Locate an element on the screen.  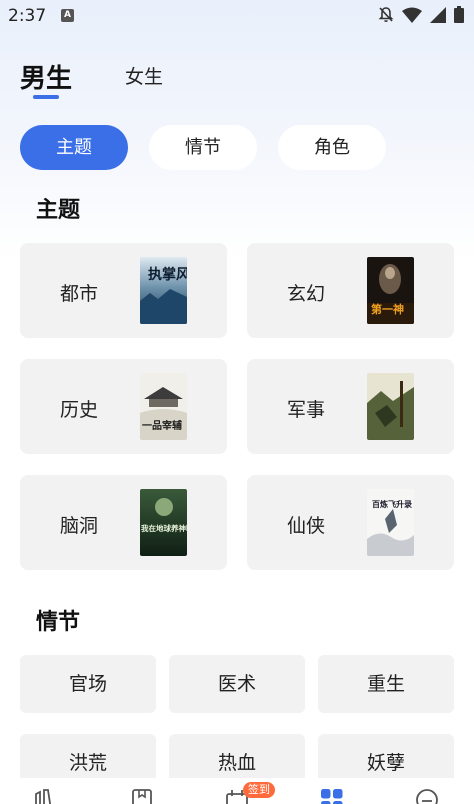
theme-card-imagination: 脑洞 我在地球养神明 is located at coordinates (123, 522).